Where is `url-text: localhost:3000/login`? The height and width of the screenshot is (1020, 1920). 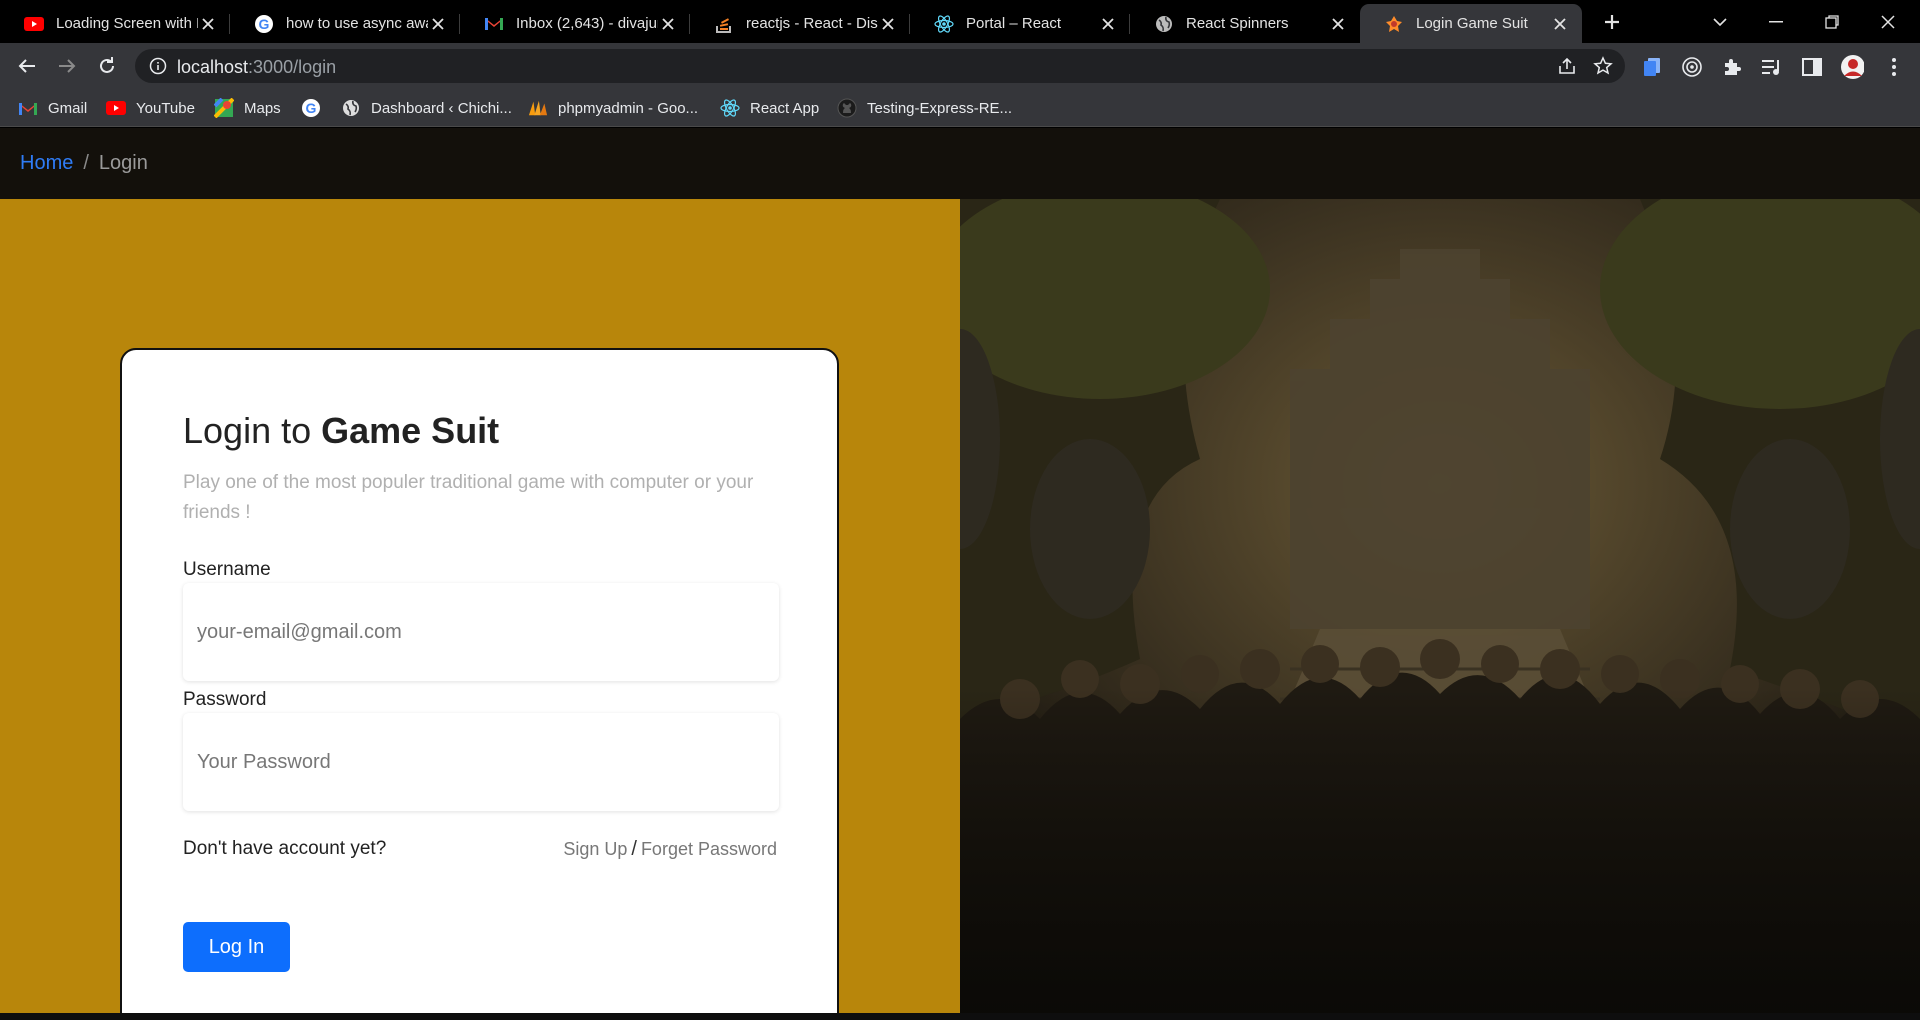 url-text: localhost:3000/login is located at coordinates (256, 67).